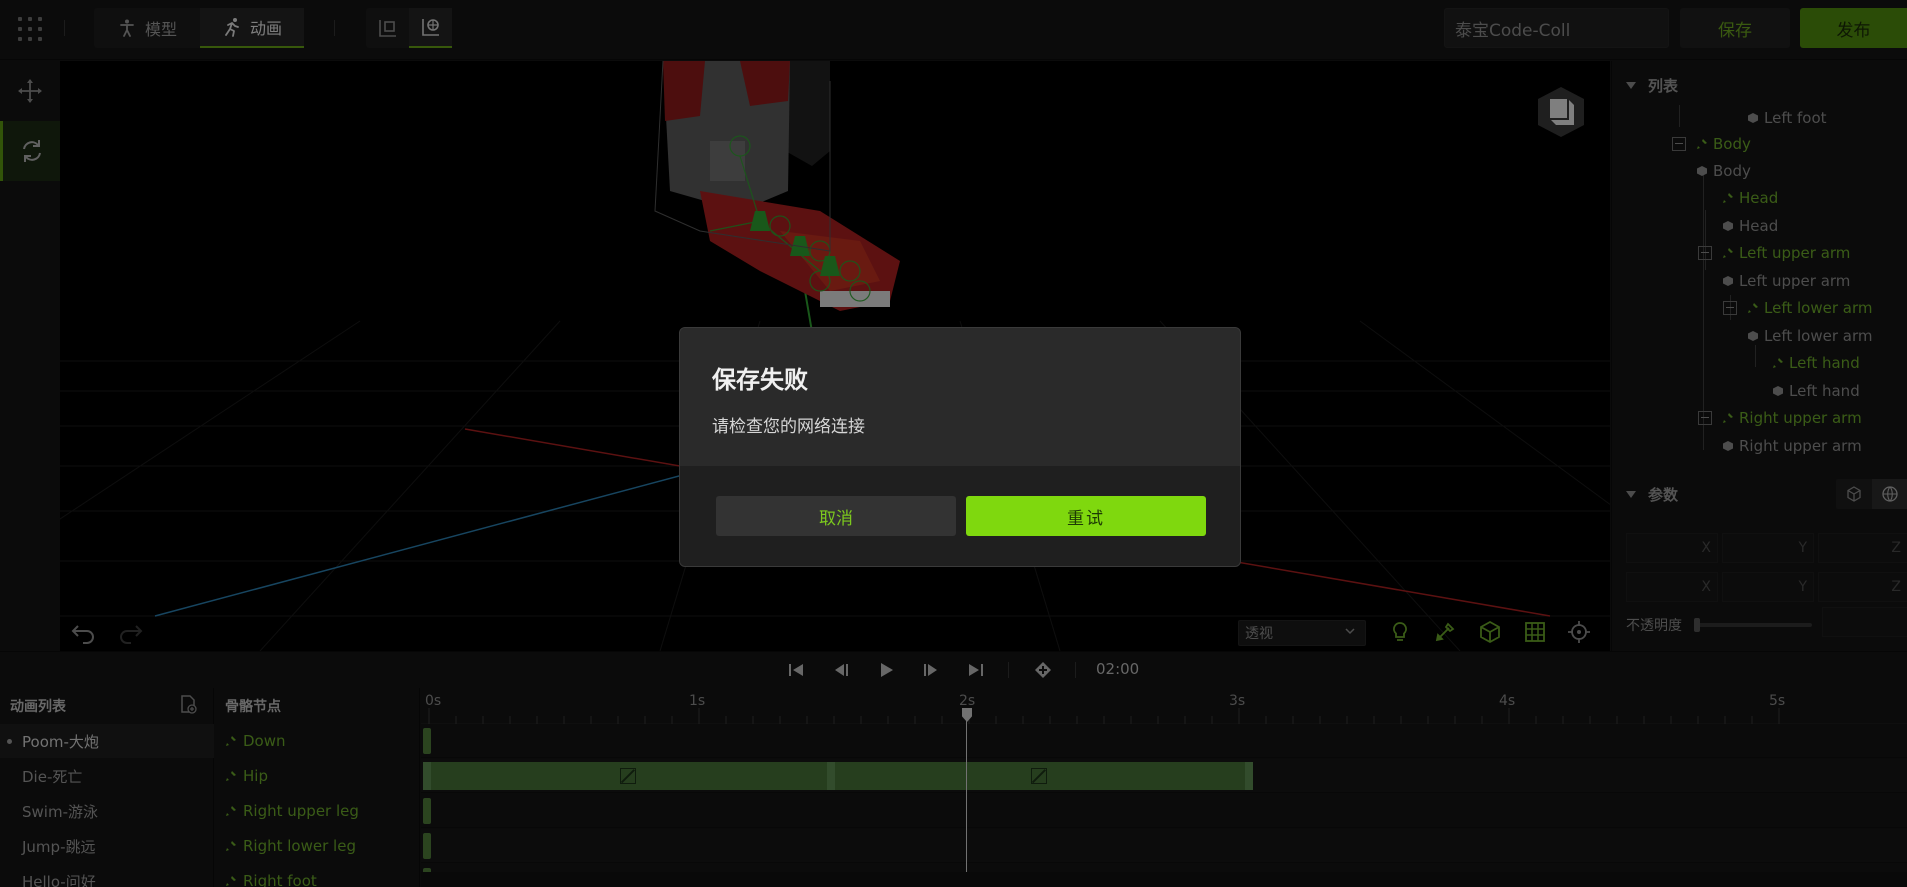  Describe the element at coordinates (788, 427) in the screenshot. I see `dialog-message: 请检查您的网络连接` at that location.